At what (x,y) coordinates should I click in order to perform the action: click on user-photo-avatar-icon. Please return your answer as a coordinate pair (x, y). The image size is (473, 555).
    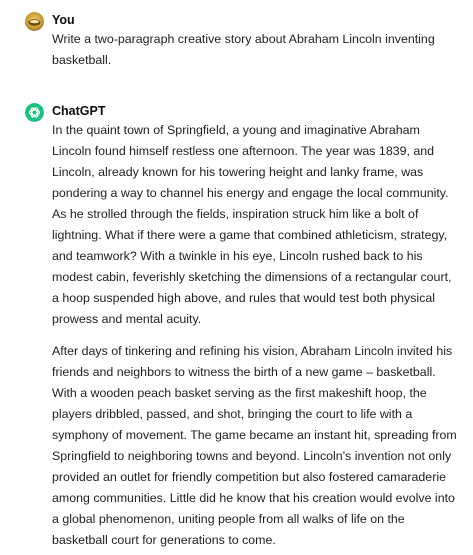
    Looking at the image, I should click on (34, 21).